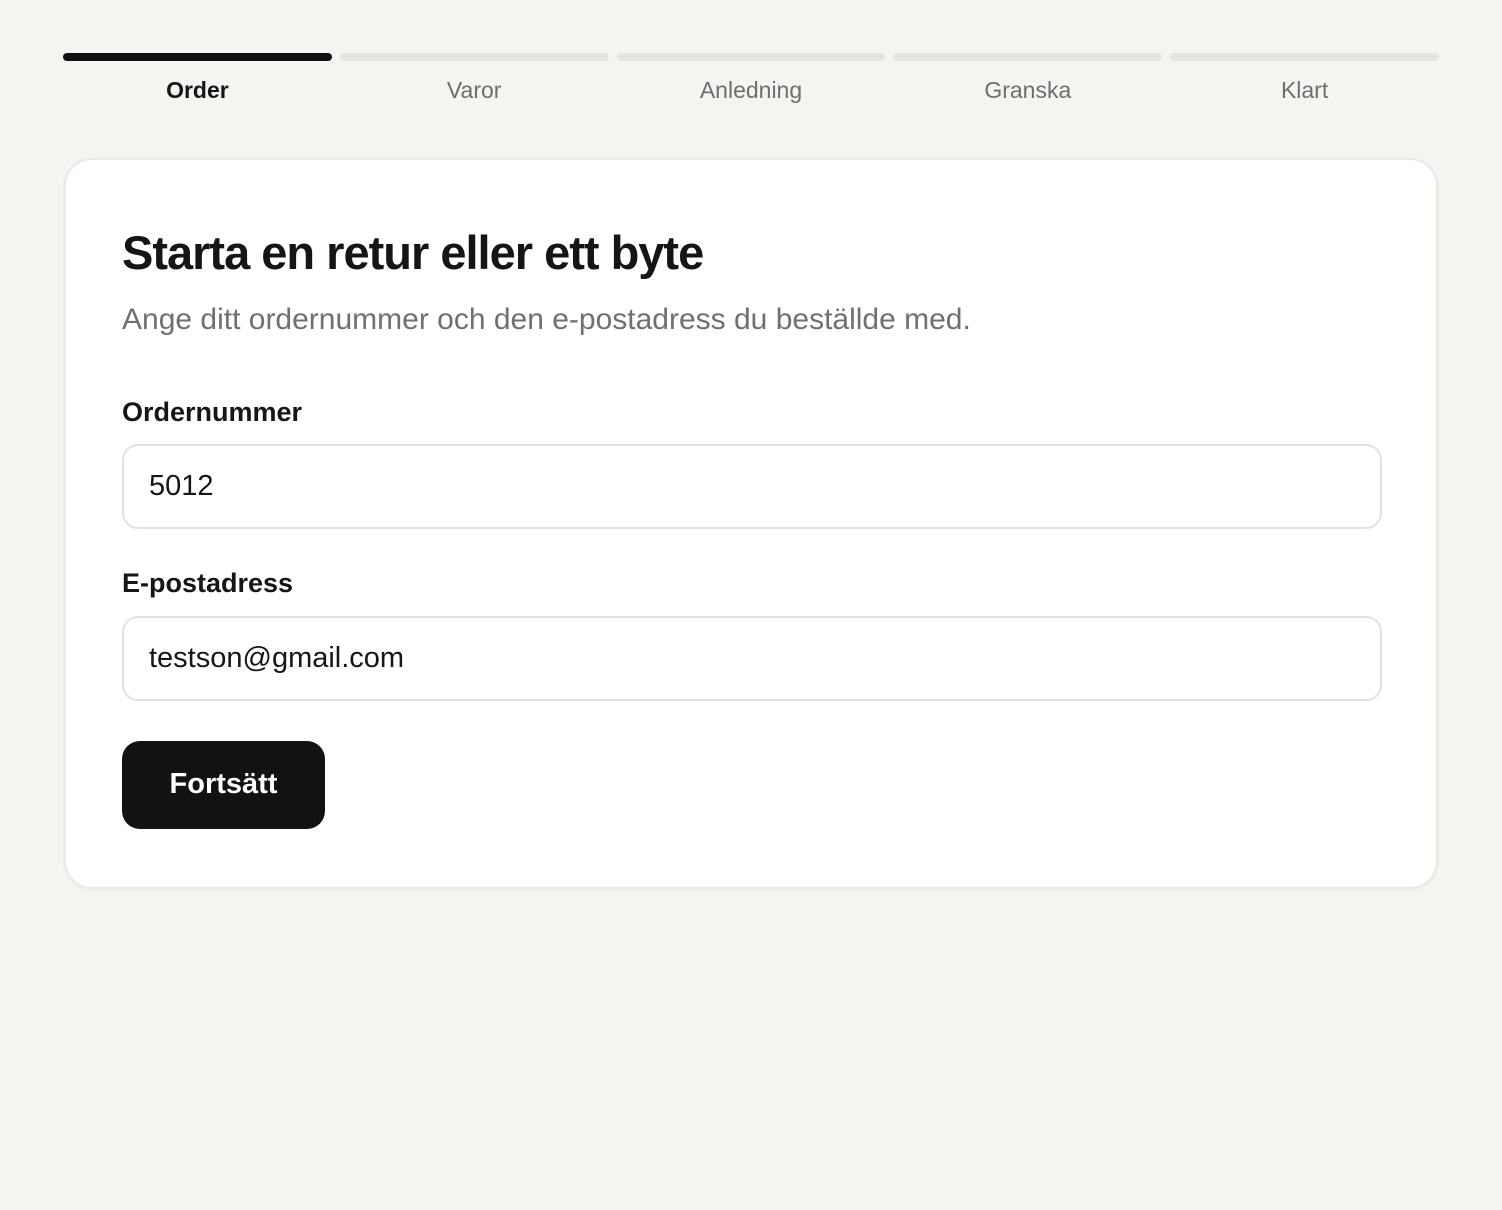 This screenshot has height=1210, width=1502. I want to click on step-klart-bar, so click(1304, 57).